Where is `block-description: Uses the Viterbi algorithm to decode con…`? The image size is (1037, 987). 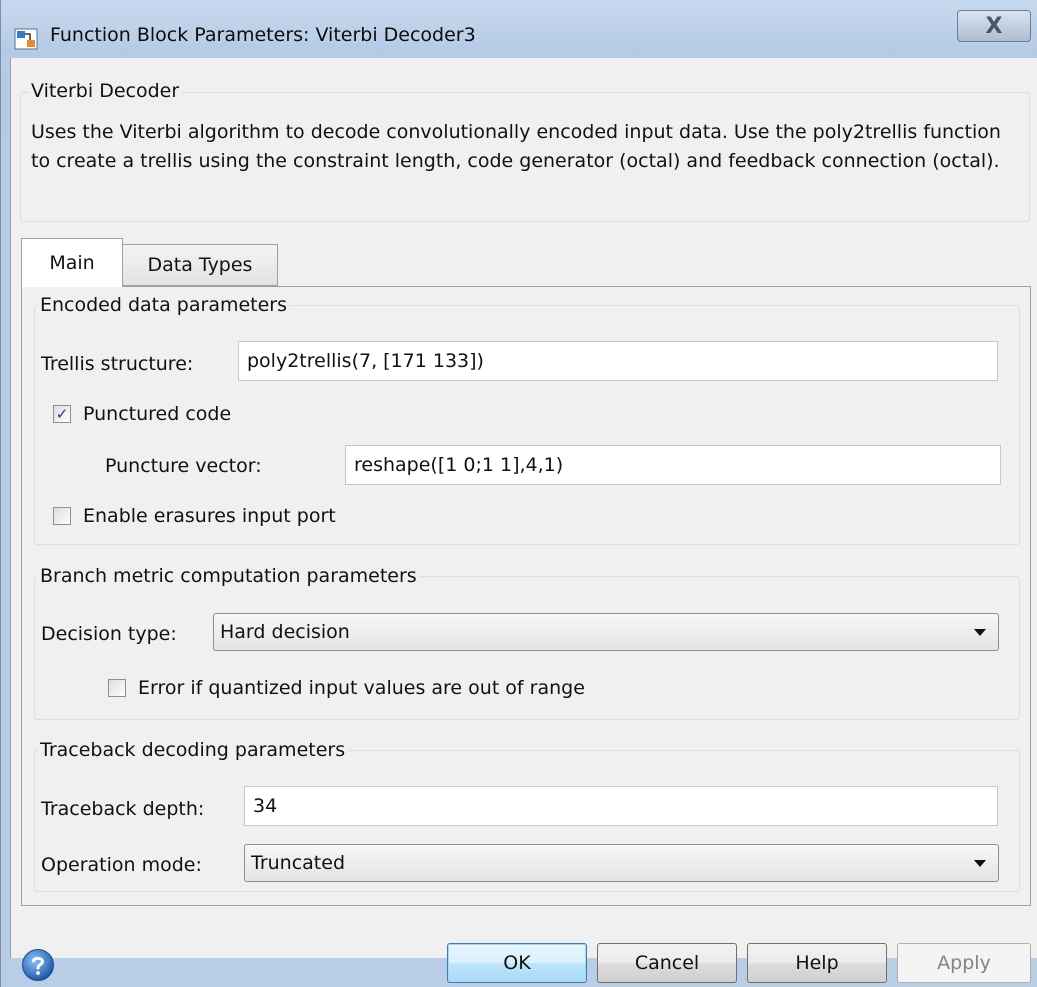
block-description: Uses the Viterbi algorithm to decode con… is located at coordinates (516, 146).